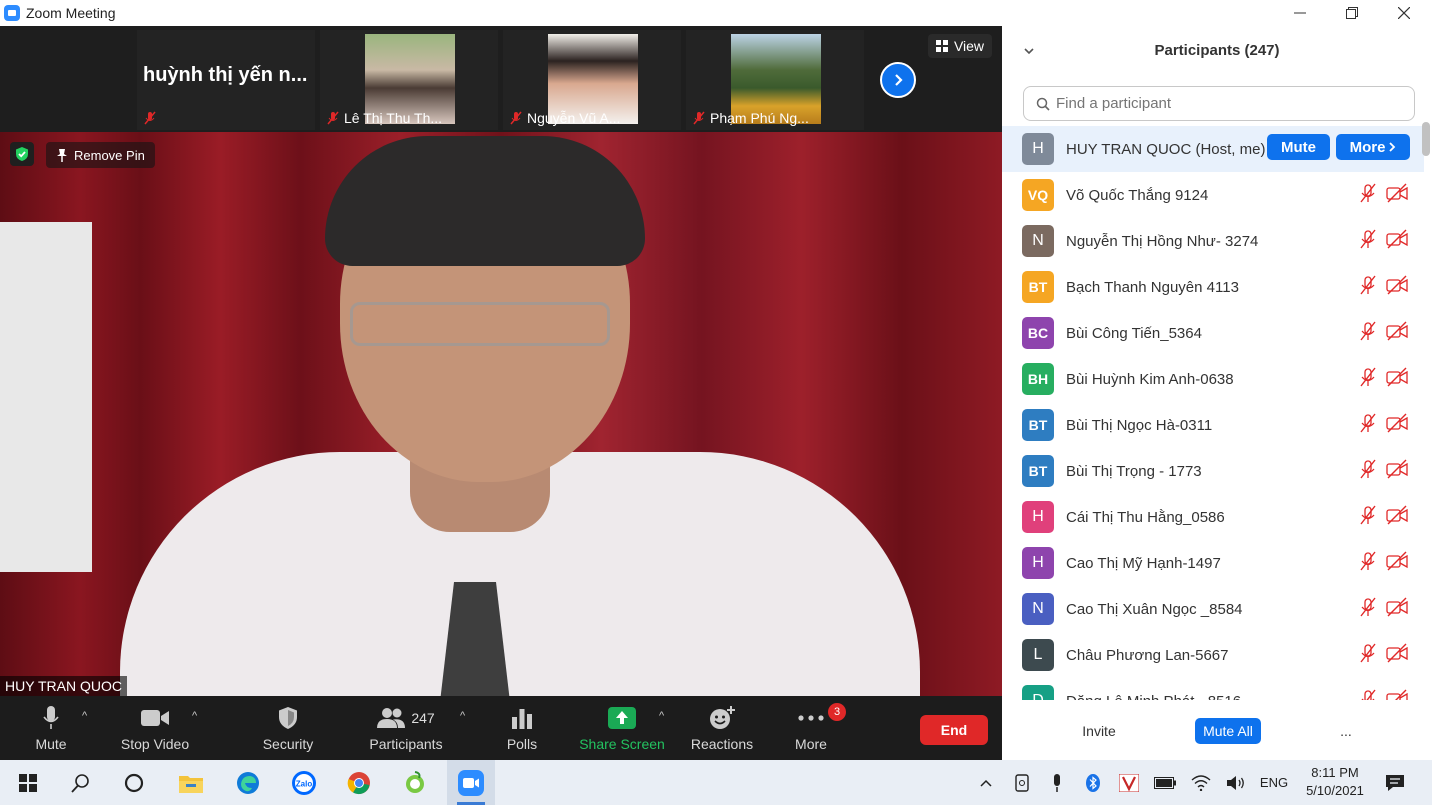  I want to click on search-input, so click(1221, 103).